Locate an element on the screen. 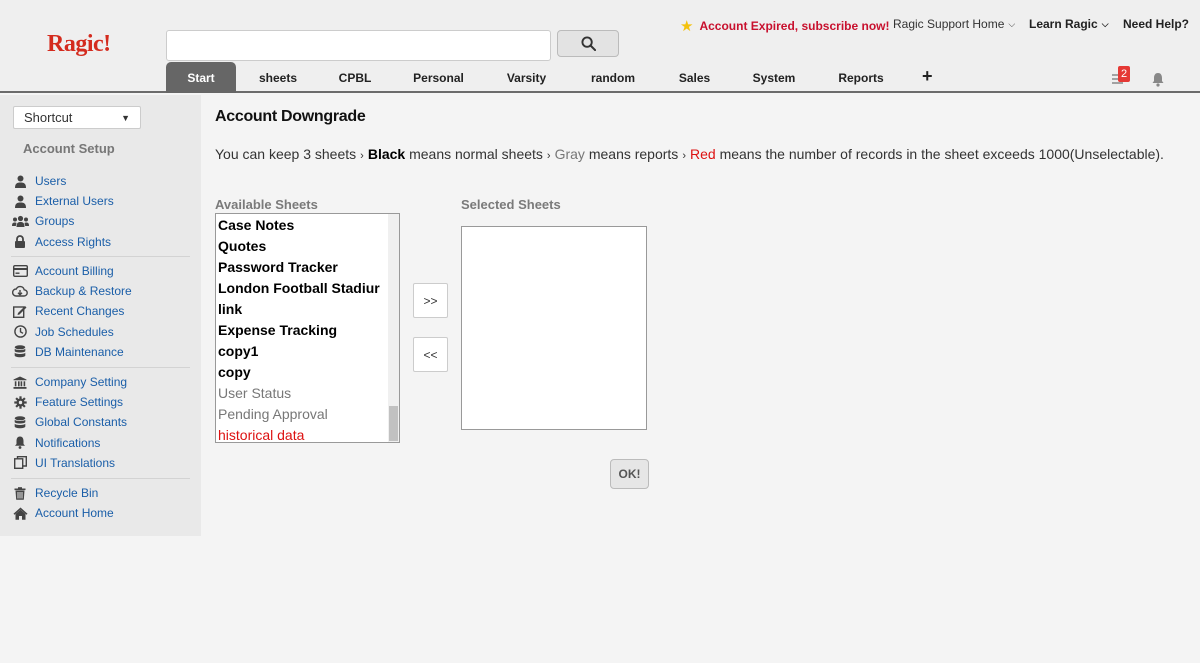 This screenshot has height=663, width=1200. tab-reports: Reports is located at coordinates (861, 77).